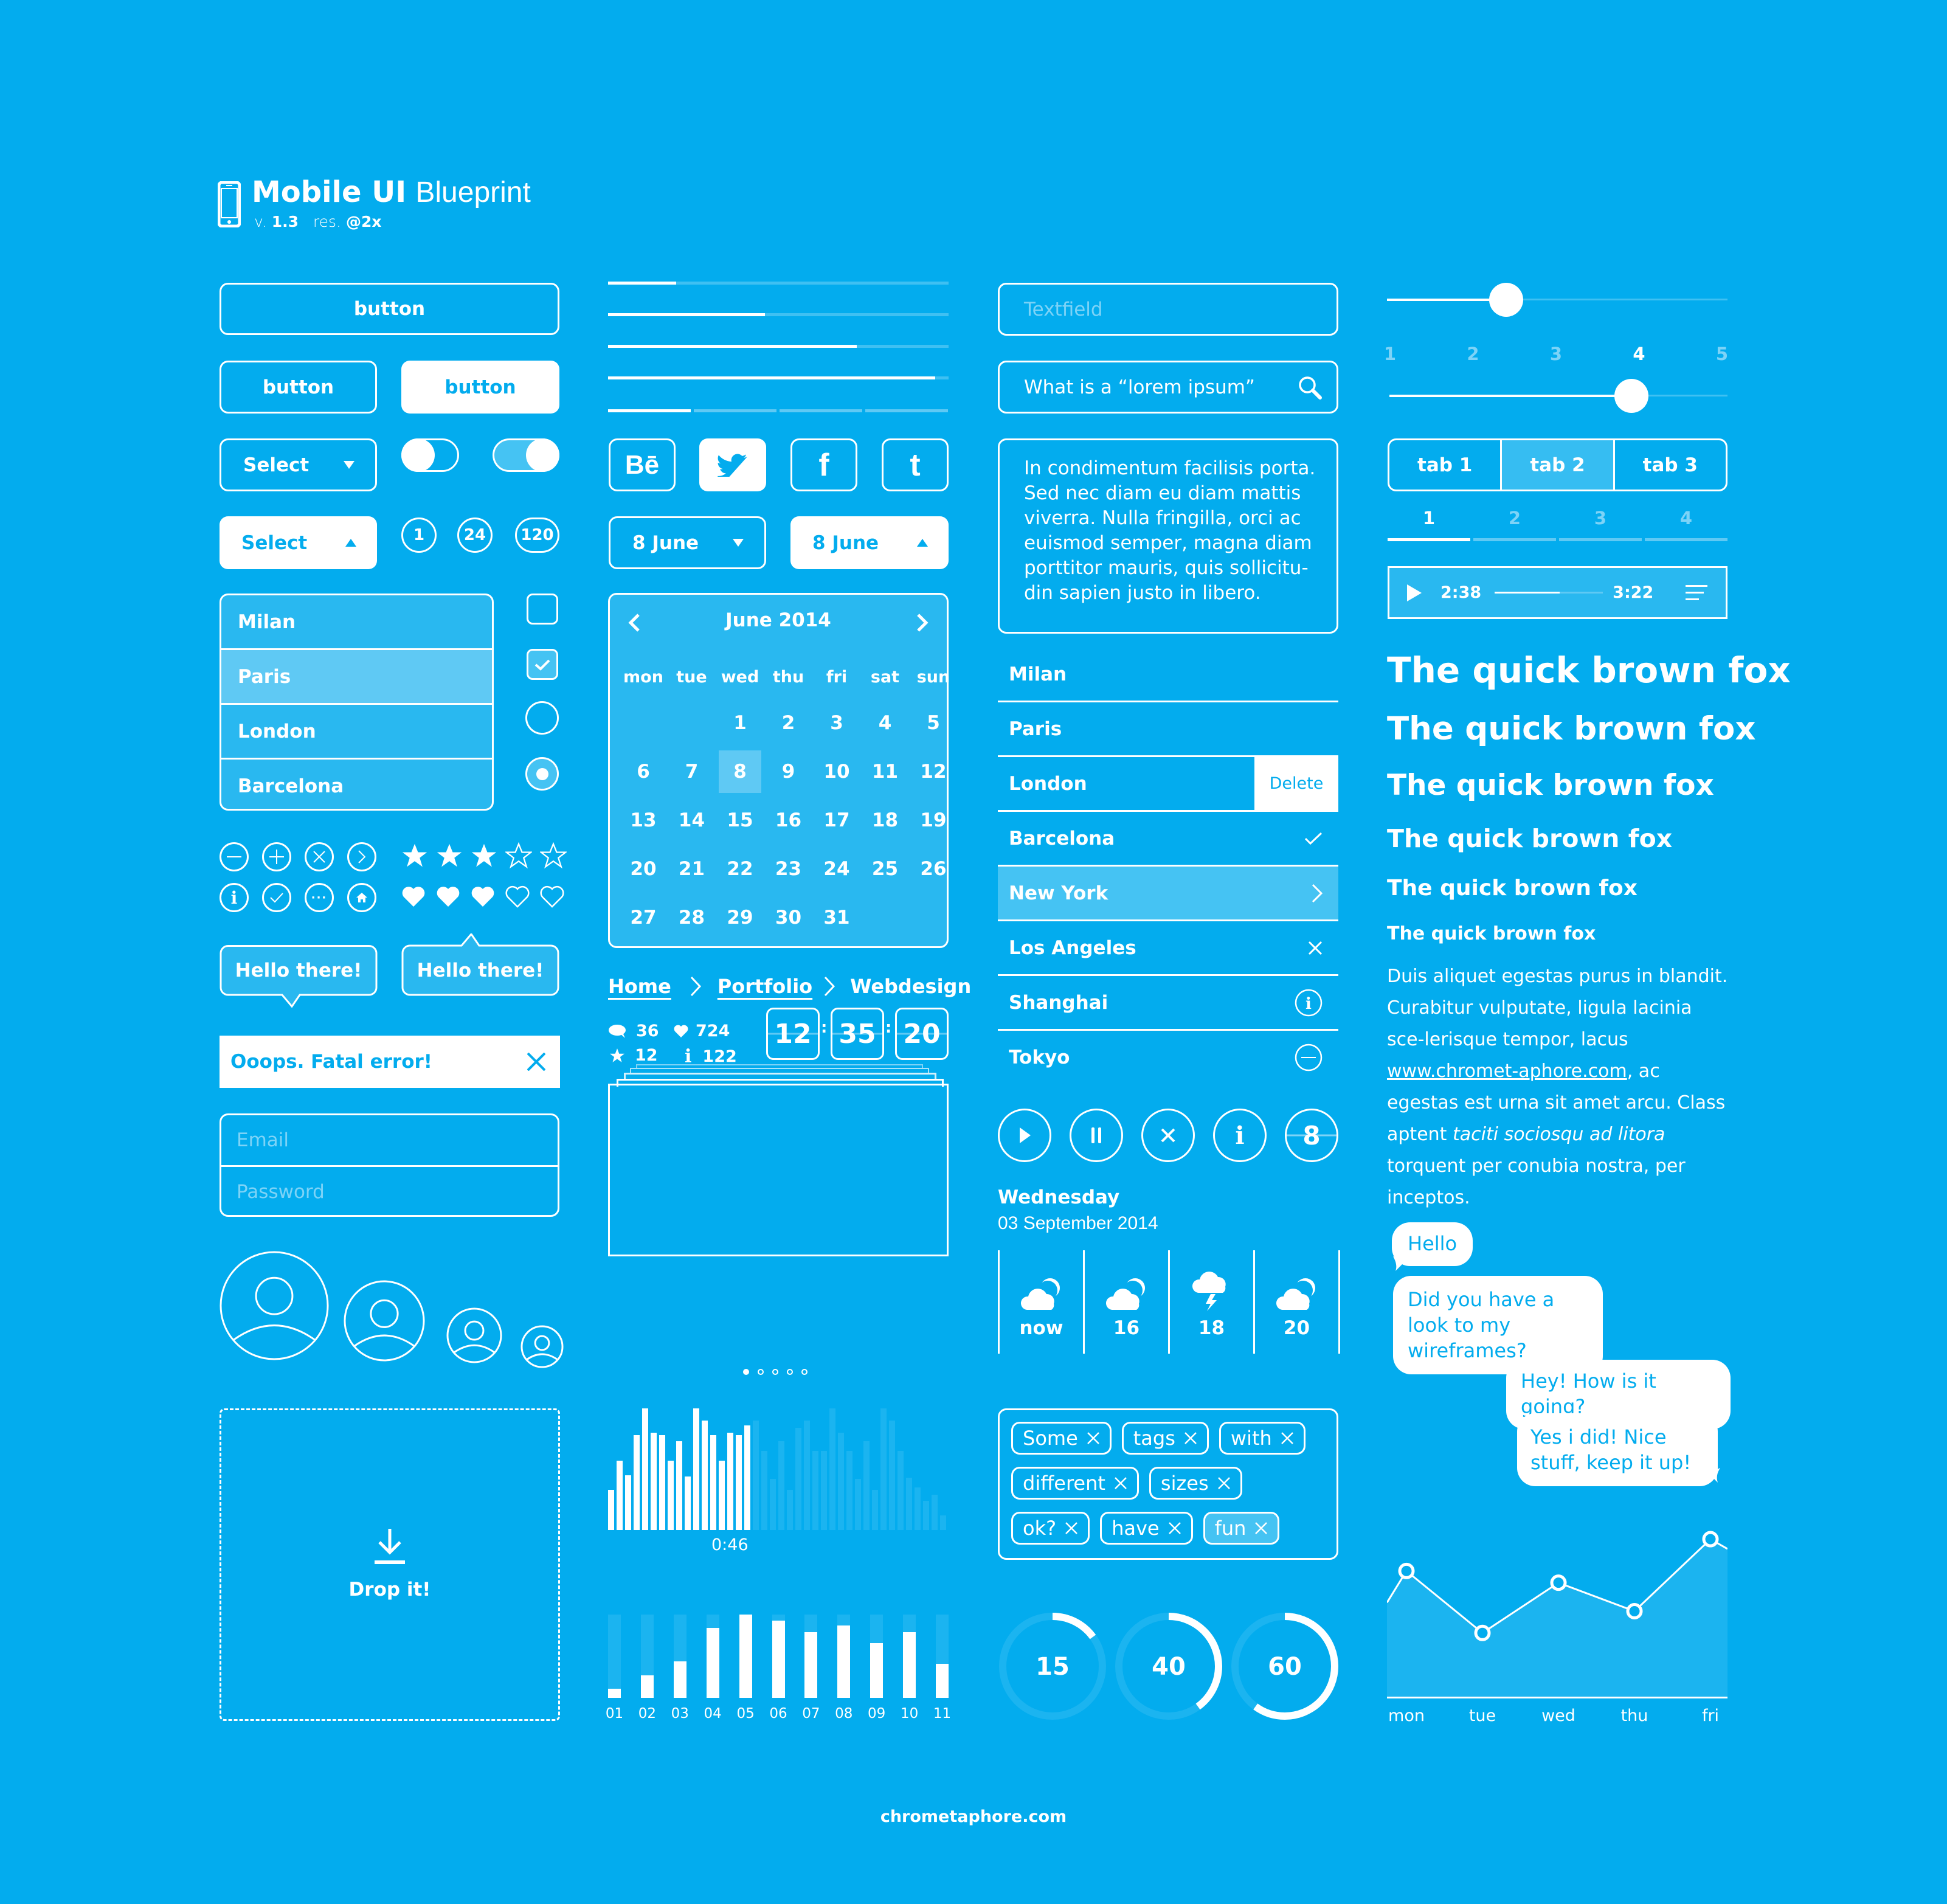 The image size is (1947, 1904). Describe the element at coordinates (484, 855) in the screenshot. I see `star-rating` at that location.